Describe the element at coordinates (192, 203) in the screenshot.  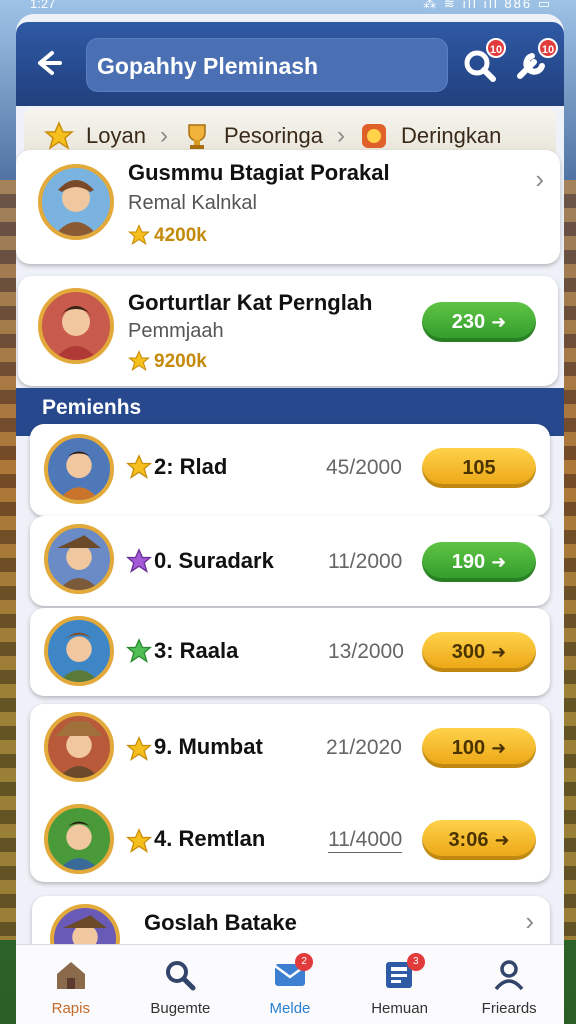
I see `player-subtitle: Remal Kalnkal` at that location.